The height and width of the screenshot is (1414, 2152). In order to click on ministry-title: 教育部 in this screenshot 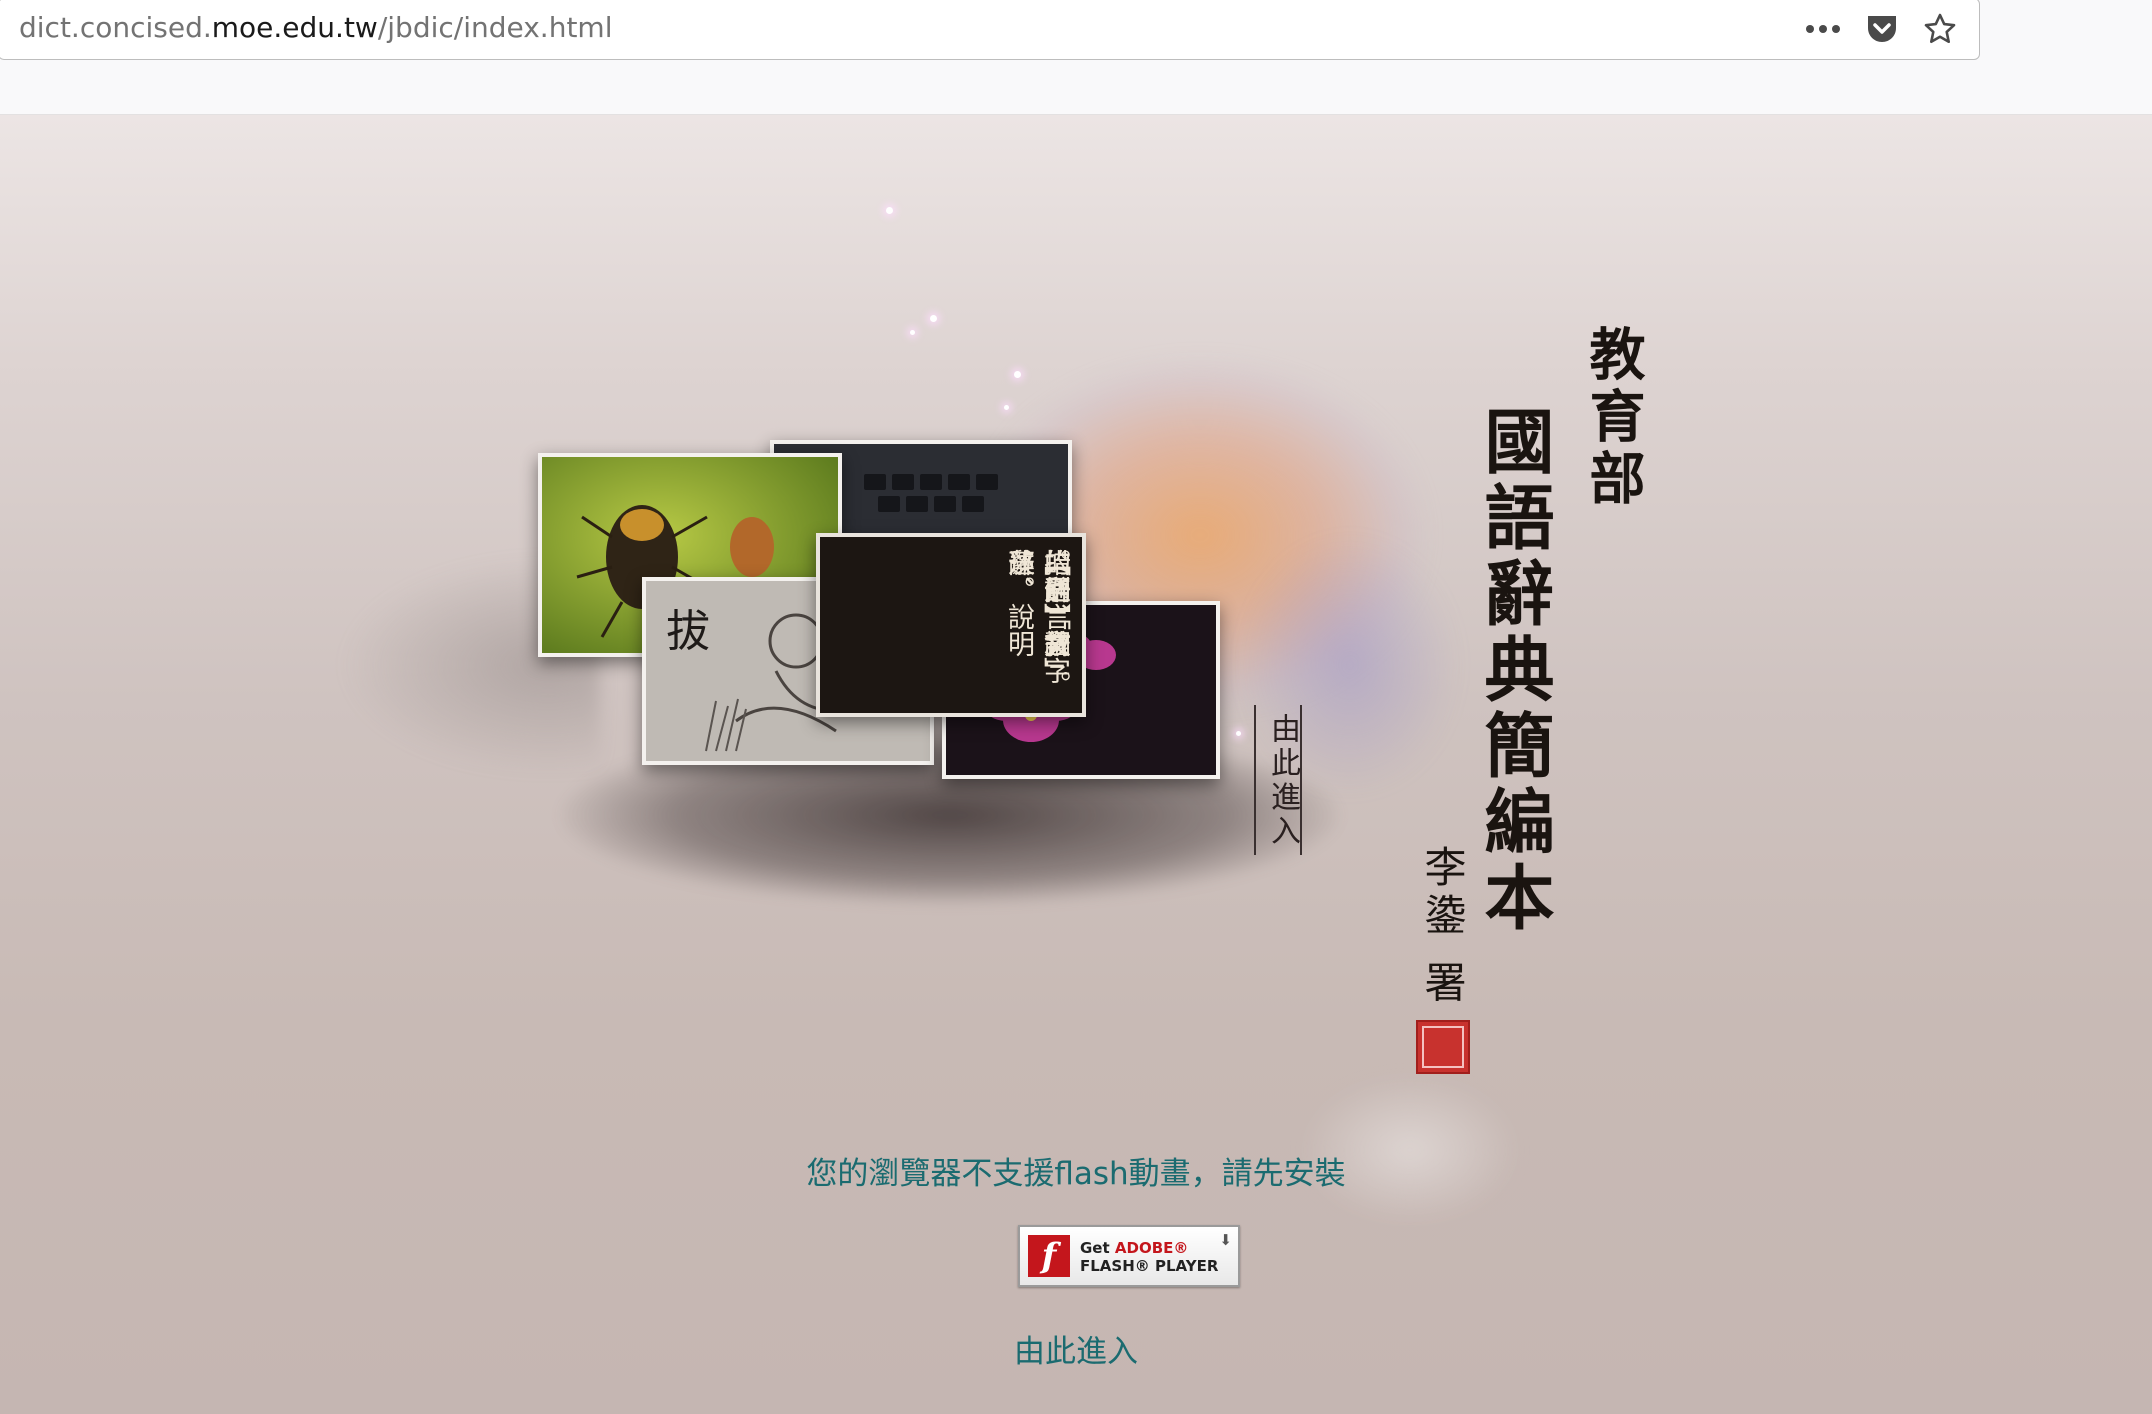, I will do `click(1613, 418)`.